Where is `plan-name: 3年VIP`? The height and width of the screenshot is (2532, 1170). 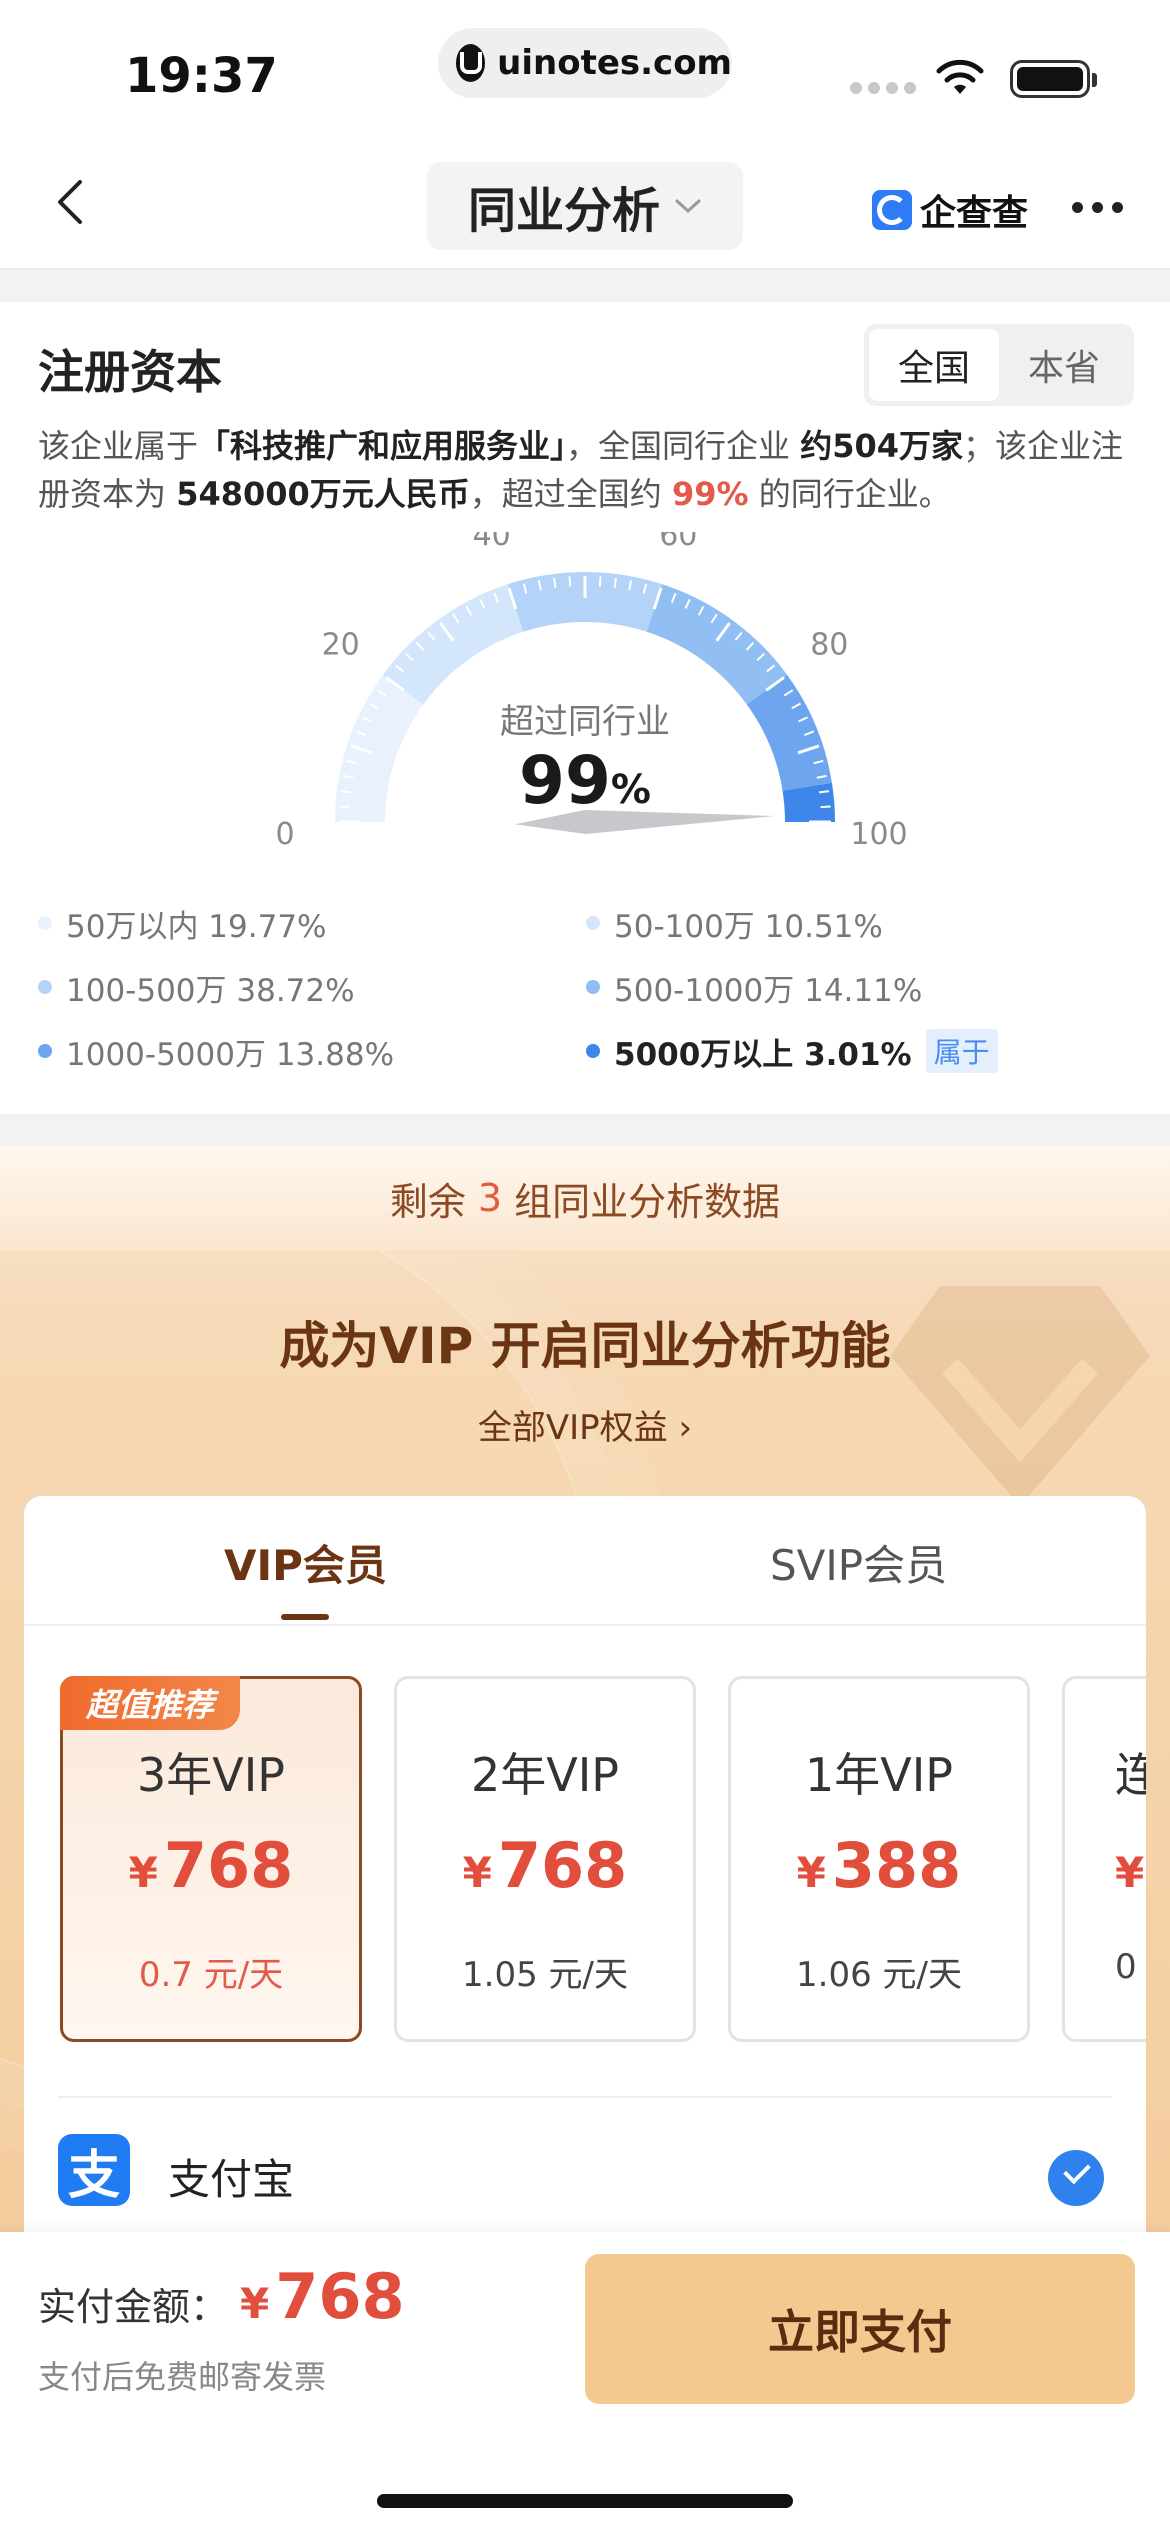
plan-name: 3年VIP is located at coordinates (211, 1775).